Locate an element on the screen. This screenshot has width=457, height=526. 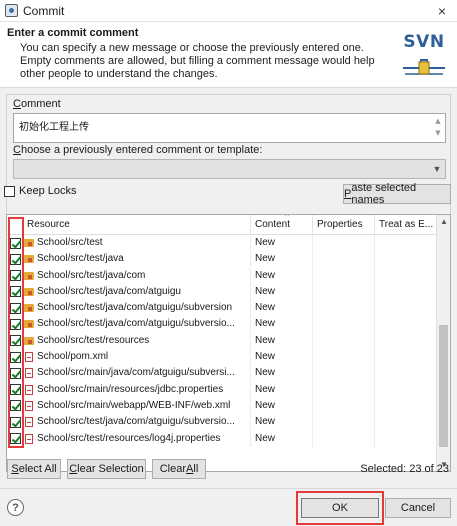
resource-cell: School/src/main/webapp/WEB-INF/web.xml is located at coordinates (129, 405).